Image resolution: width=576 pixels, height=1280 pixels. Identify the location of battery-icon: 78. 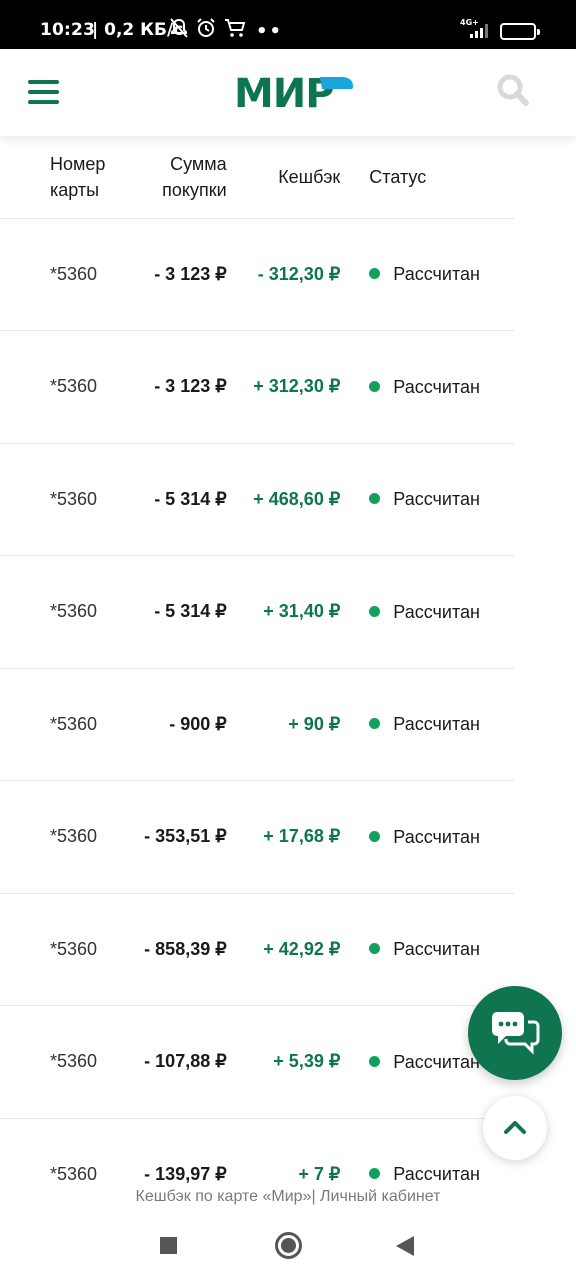
(520, 31).